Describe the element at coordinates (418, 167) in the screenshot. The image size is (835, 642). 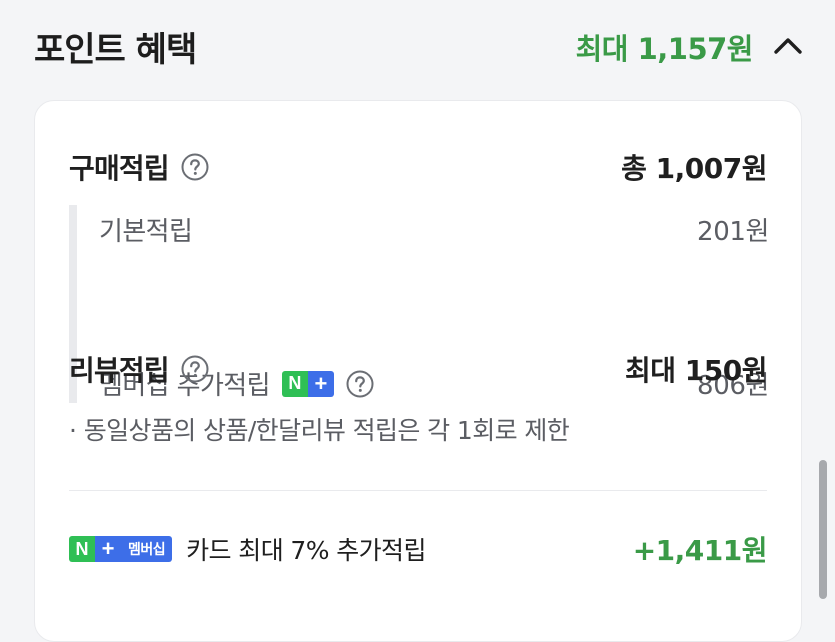
I see `purchase-points-row: 구매적립 총 1,007원` at that location.